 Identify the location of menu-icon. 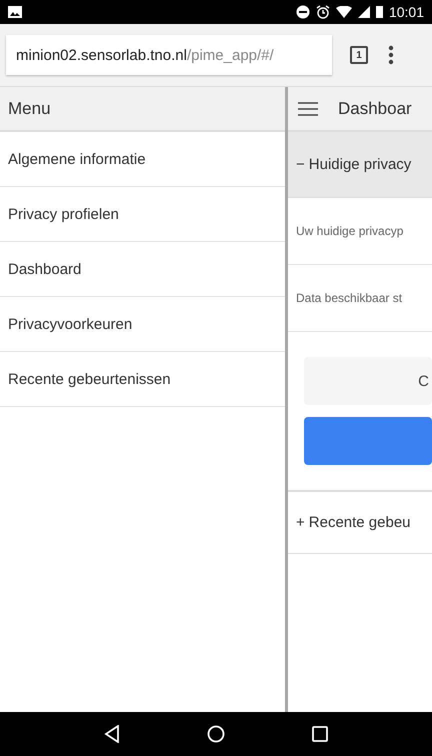
(308, 109).